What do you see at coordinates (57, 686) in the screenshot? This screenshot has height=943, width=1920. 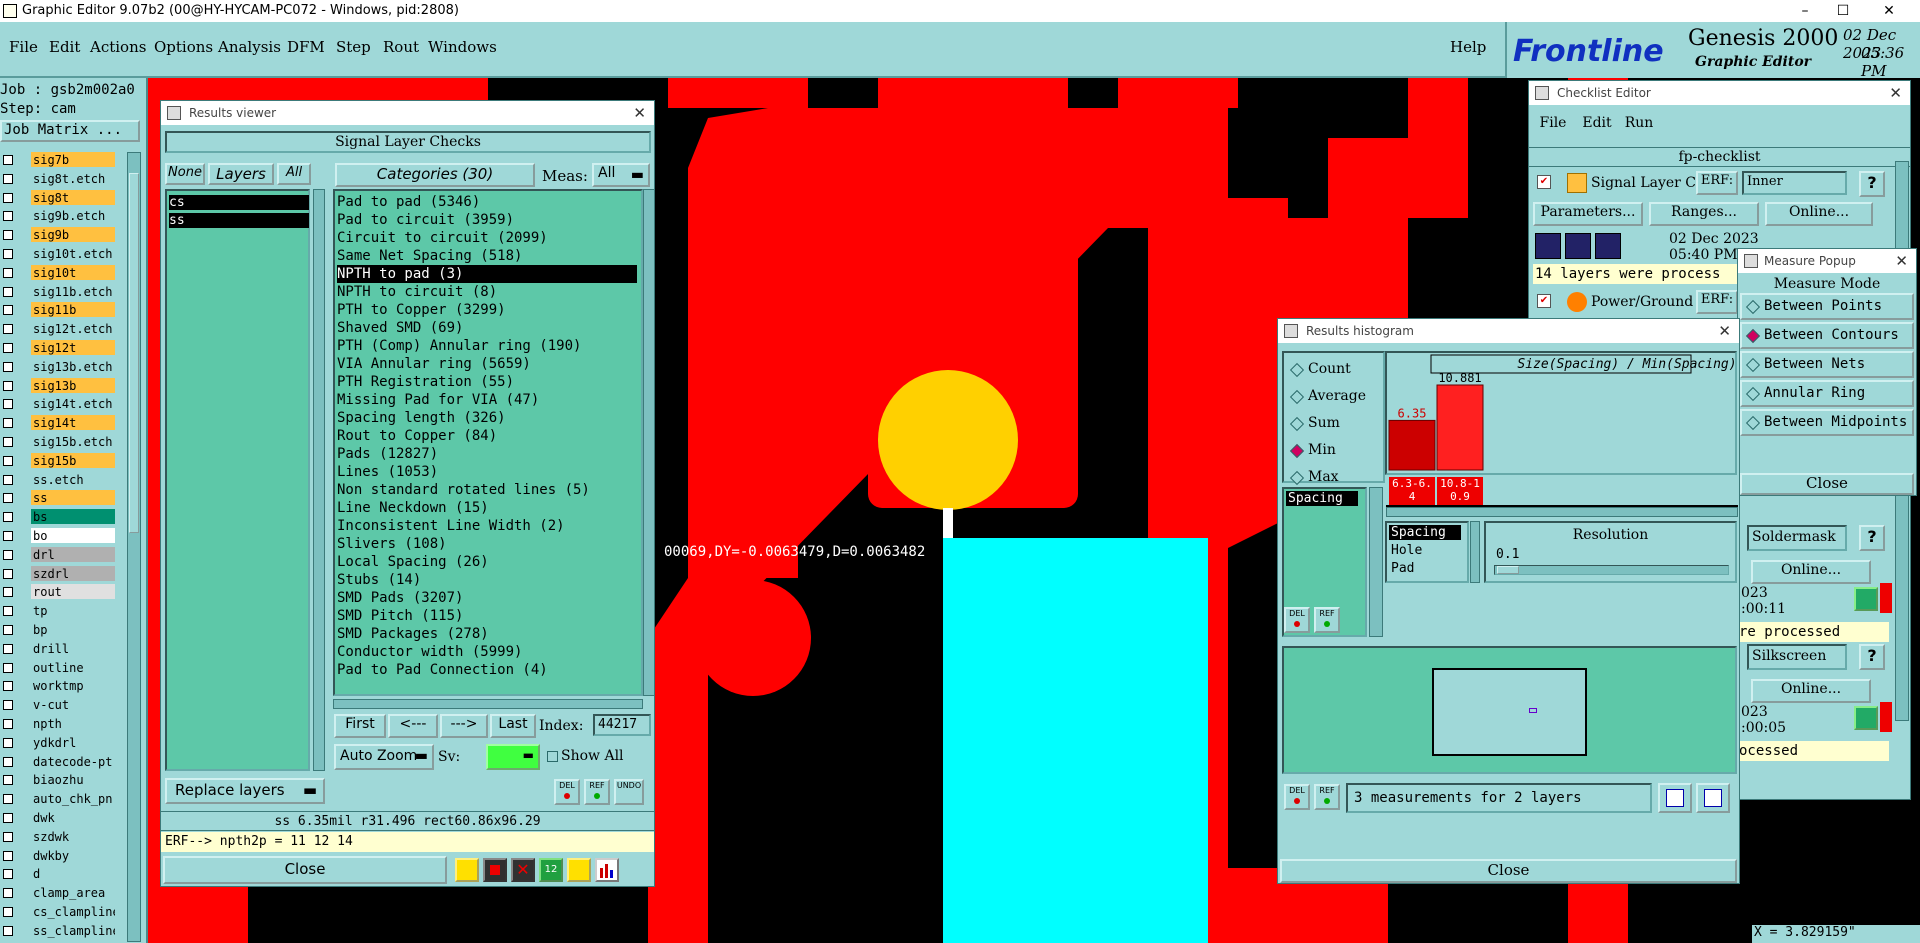 I see `layer-row: worktmp` at bounding box center [57, 686].